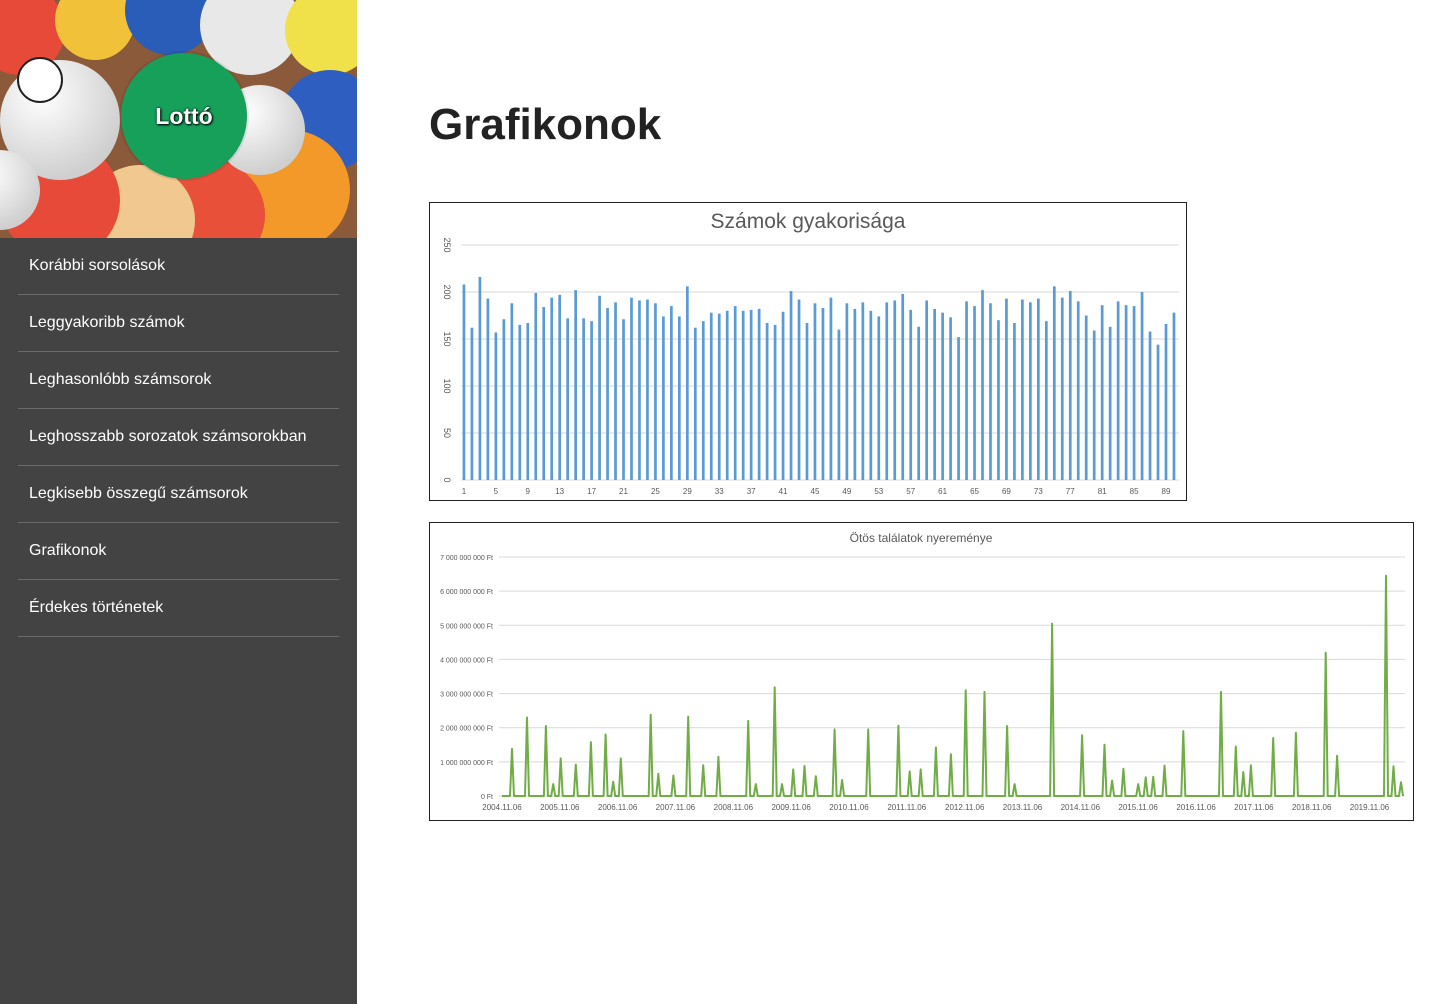 This screenshot has width=1429, height=1004. I want to click on y-tick-label: 1 000 000 000 Ft, so click(466, 763).